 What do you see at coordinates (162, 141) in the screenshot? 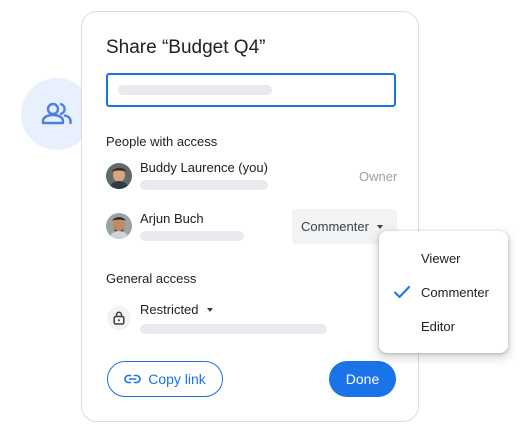
I see `people-with-access-heading: People with access` at bounding box center [162, 141].